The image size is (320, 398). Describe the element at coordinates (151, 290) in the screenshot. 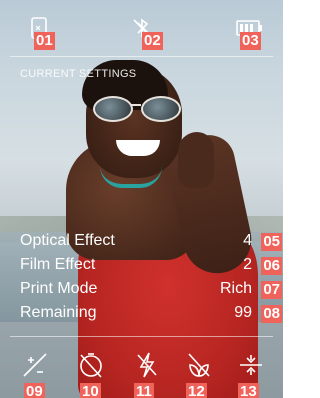

I see `setting-row-print-mode: Print Mode Rich 07` at that location.